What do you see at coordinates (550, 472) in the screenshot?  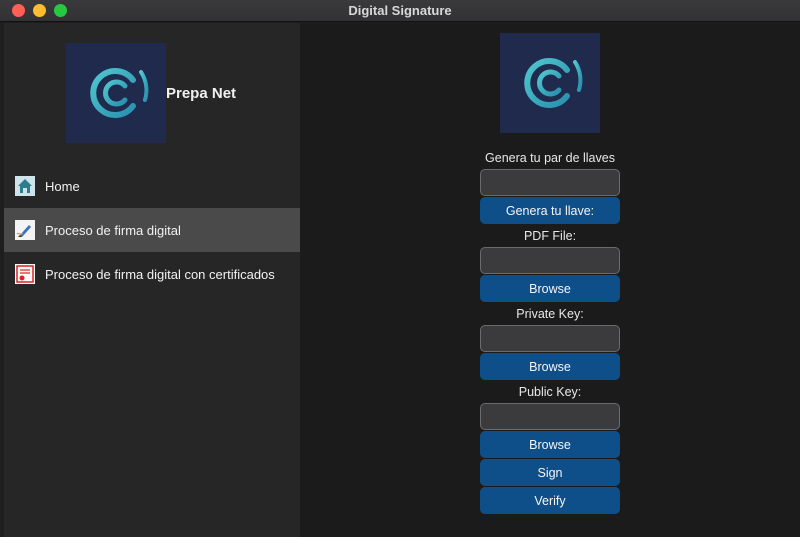 I see `sign-button: Sign` at bounding box center [550, 472].